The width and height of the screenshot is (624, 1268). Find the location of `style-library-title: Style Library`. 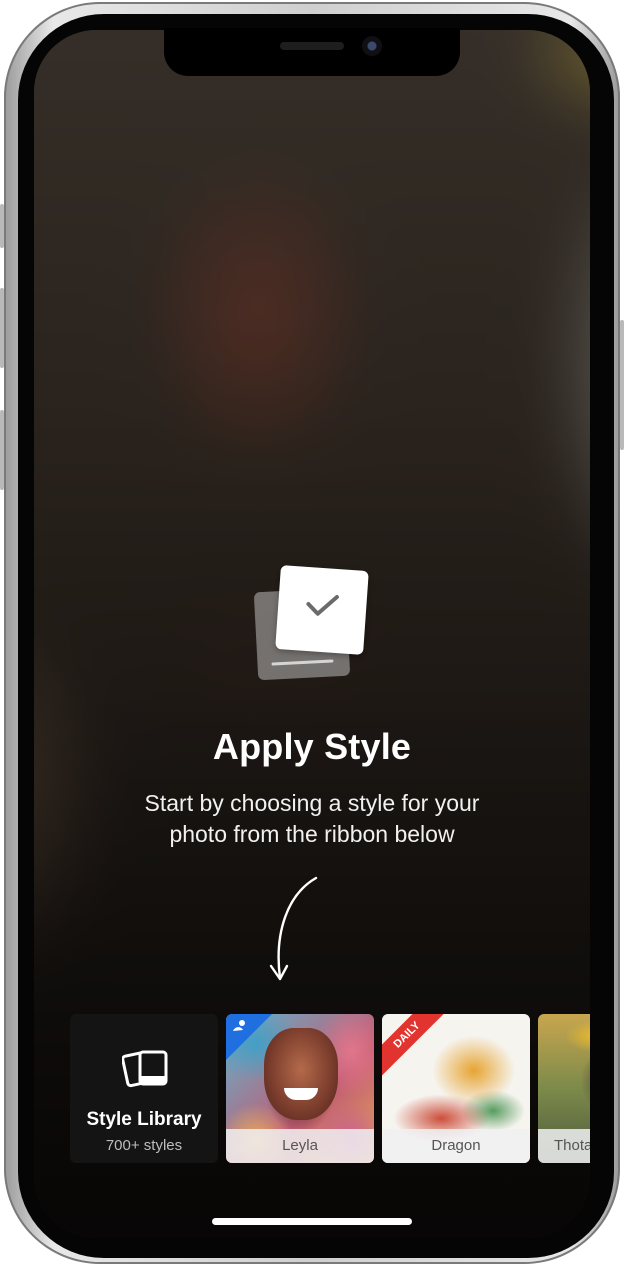

style-library-title: Style Library is located at coordinates (144, 1119).